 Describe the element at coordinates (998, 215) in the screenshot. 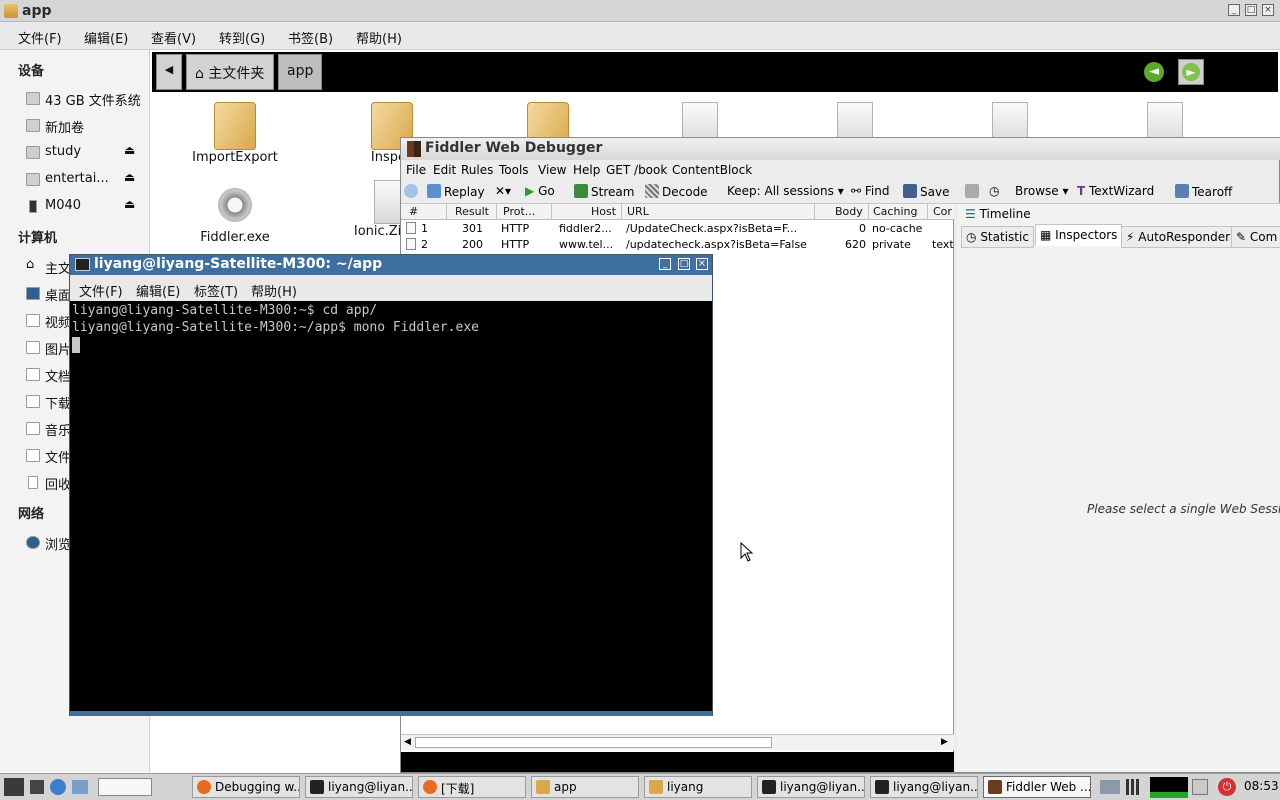

I see `tab-timeline: ☰ Timeline` at that location.